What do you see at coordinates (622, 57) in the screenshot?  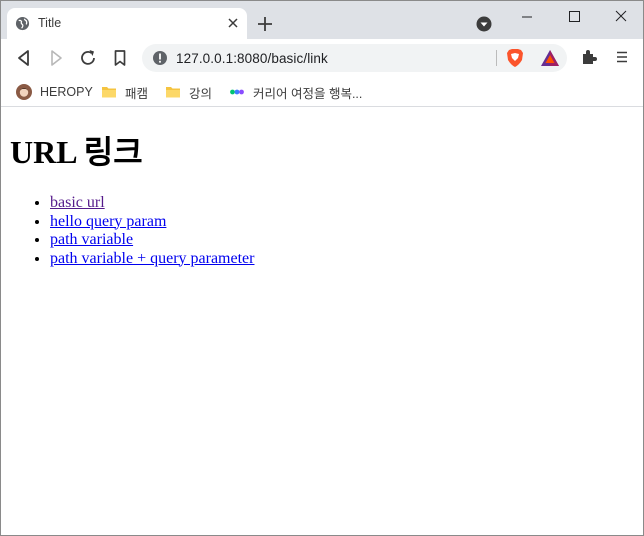 I see `menu-icon` at bounding box center [622, 57].